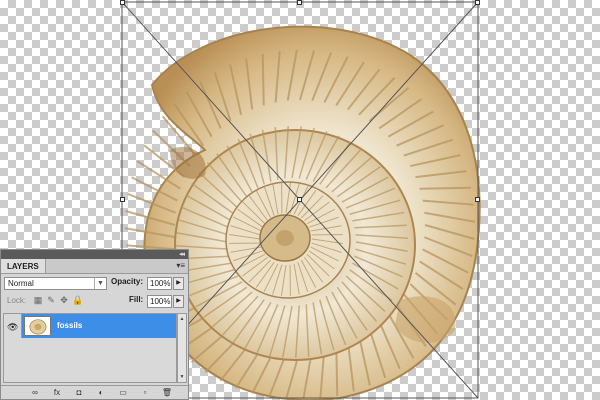 This screenshot has height=400, width=600. What do you see at coordinates (79, 393) in the screenshot?
I see `add-mask-icon: ◘` at bounding box center [79, 393].